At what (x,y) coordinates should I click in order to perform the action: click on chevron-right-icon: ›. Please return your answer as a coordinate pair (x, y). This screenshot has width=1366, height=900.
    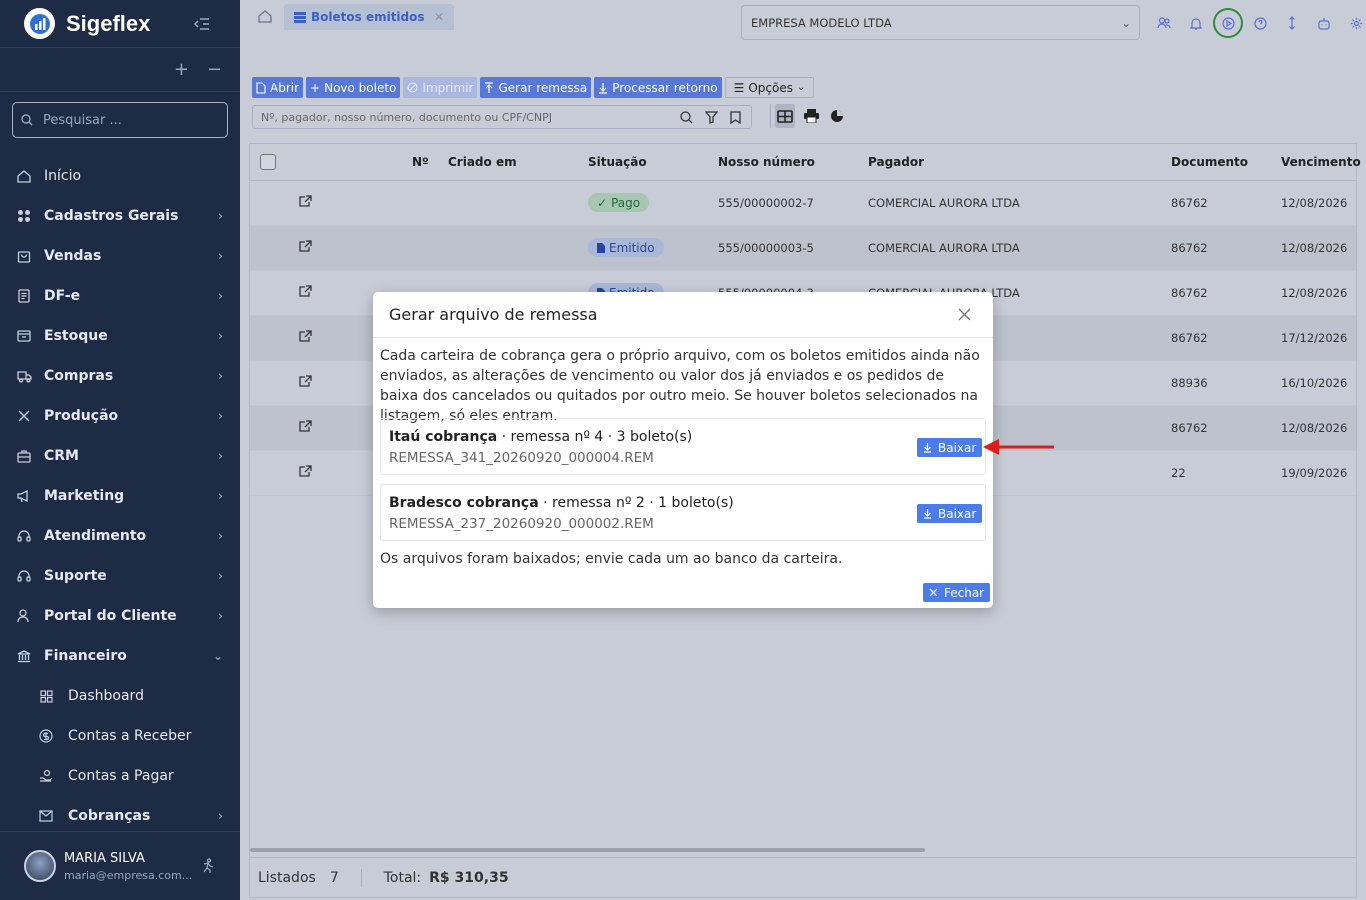
    Looking at the image, I should click on (220, 456).